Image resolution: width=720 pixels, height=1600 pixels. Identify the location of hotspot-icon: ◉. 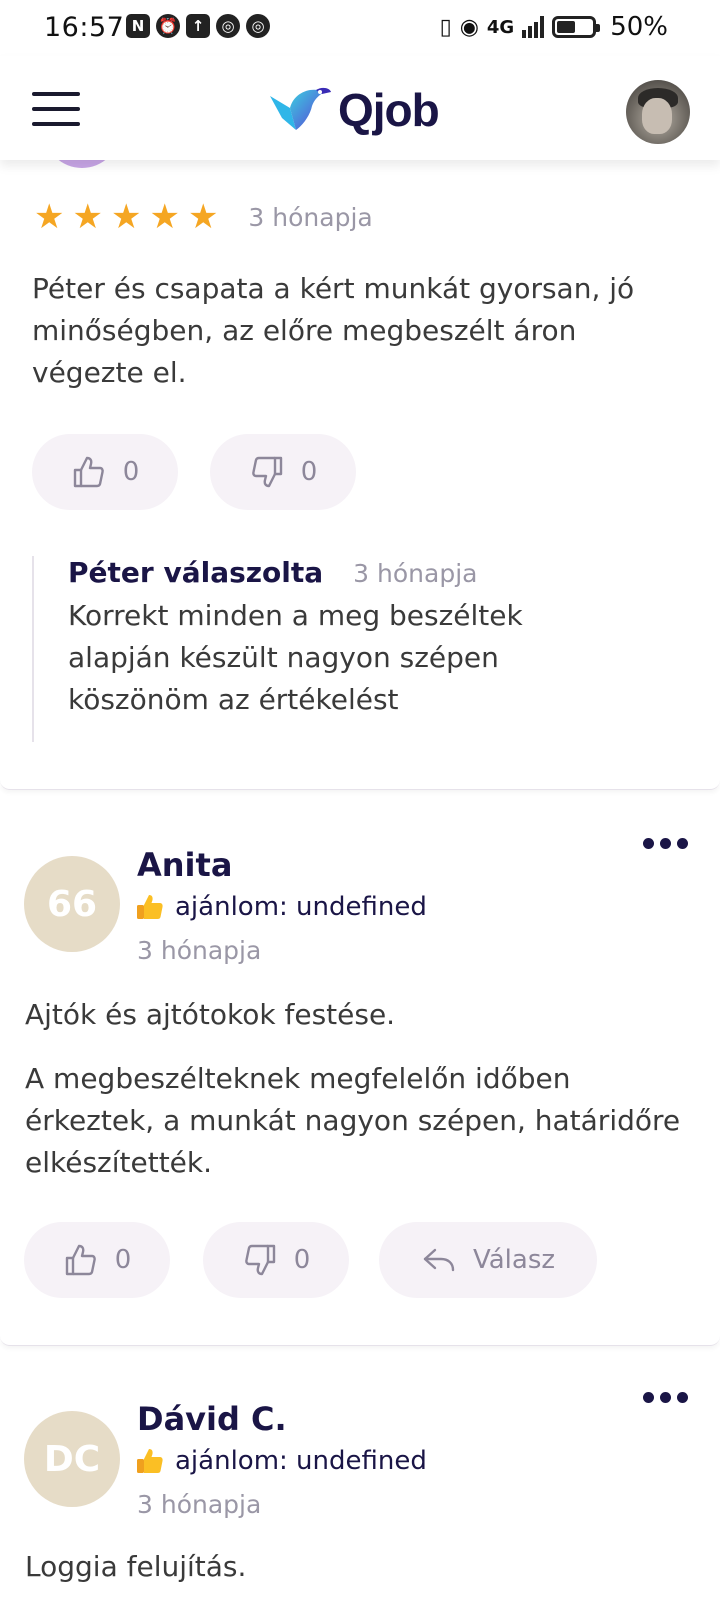
(469, 27).